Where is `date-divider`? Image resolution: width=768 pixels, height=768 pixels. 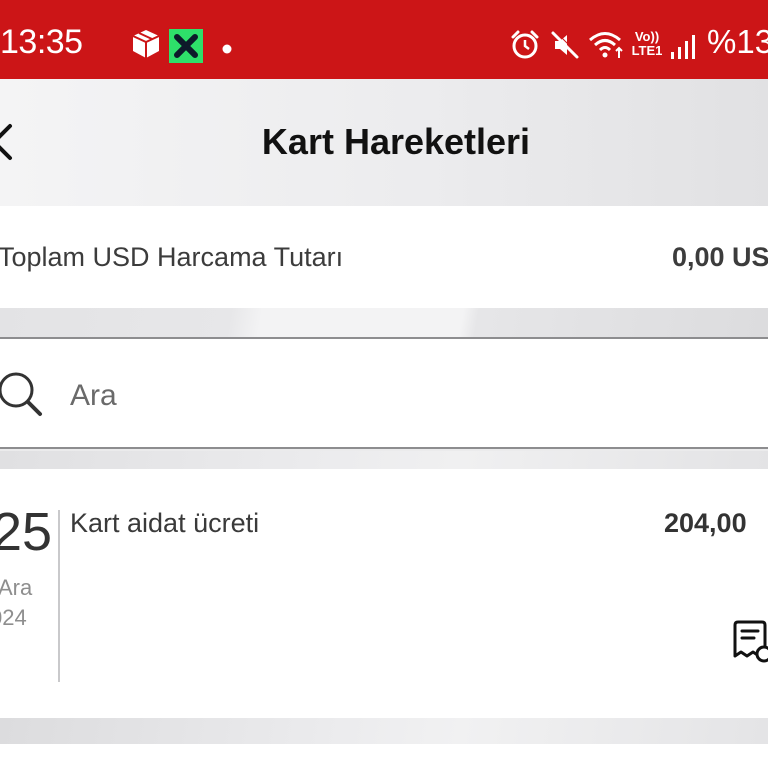 date-divider is located at coordinates (59, 596).